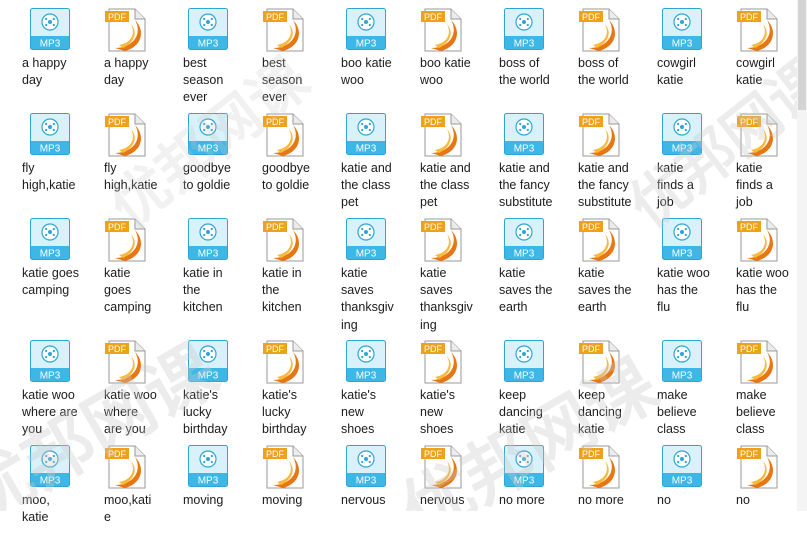 The width and height of the screenshot is (807, 557). I want to click on vertical-scrollbar, so click(802, 255).